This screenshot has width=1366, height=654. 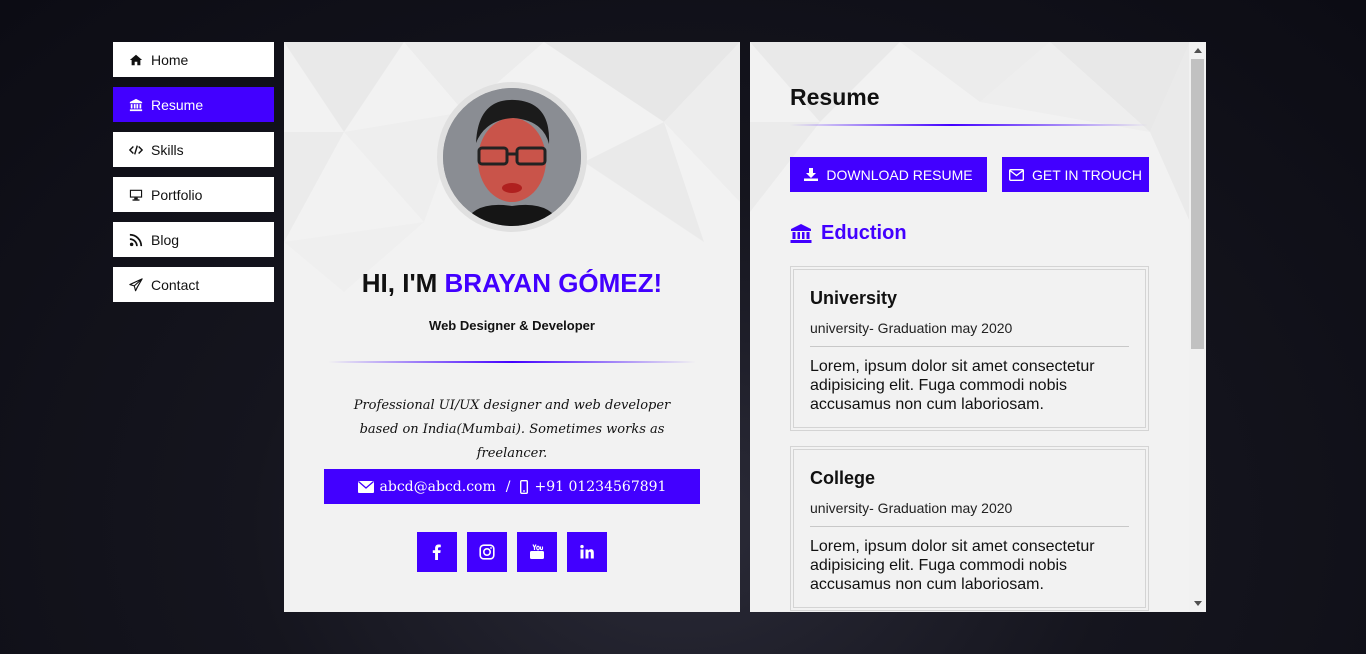 What do you see at coordinates (1197, 603) in the screenshot?
I see `scroll-down-arrow` at bounding box center [1197, 603].